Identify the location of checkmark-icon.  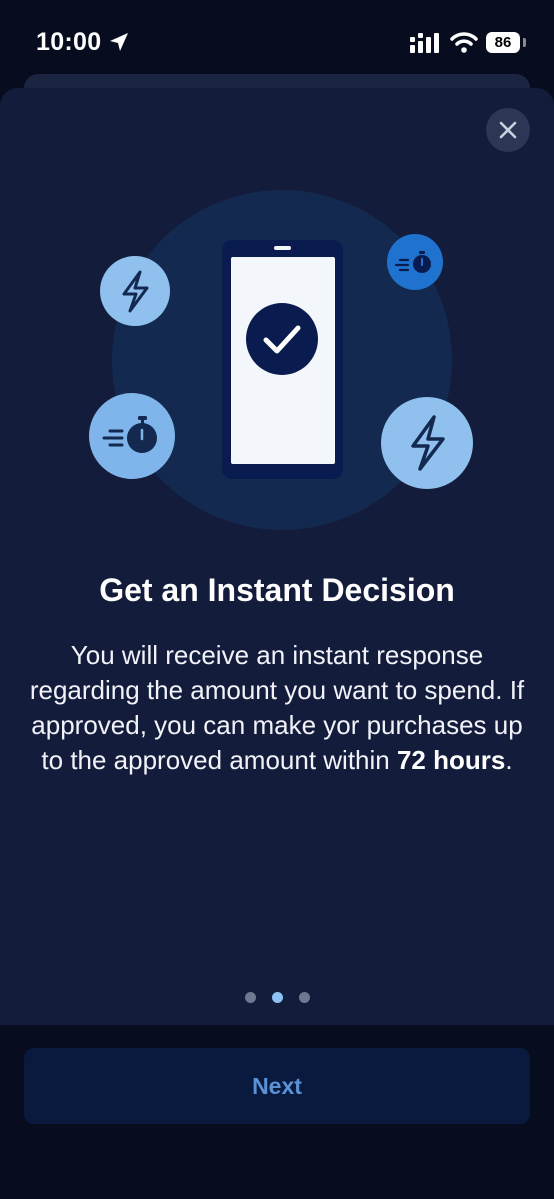
(282, 339).